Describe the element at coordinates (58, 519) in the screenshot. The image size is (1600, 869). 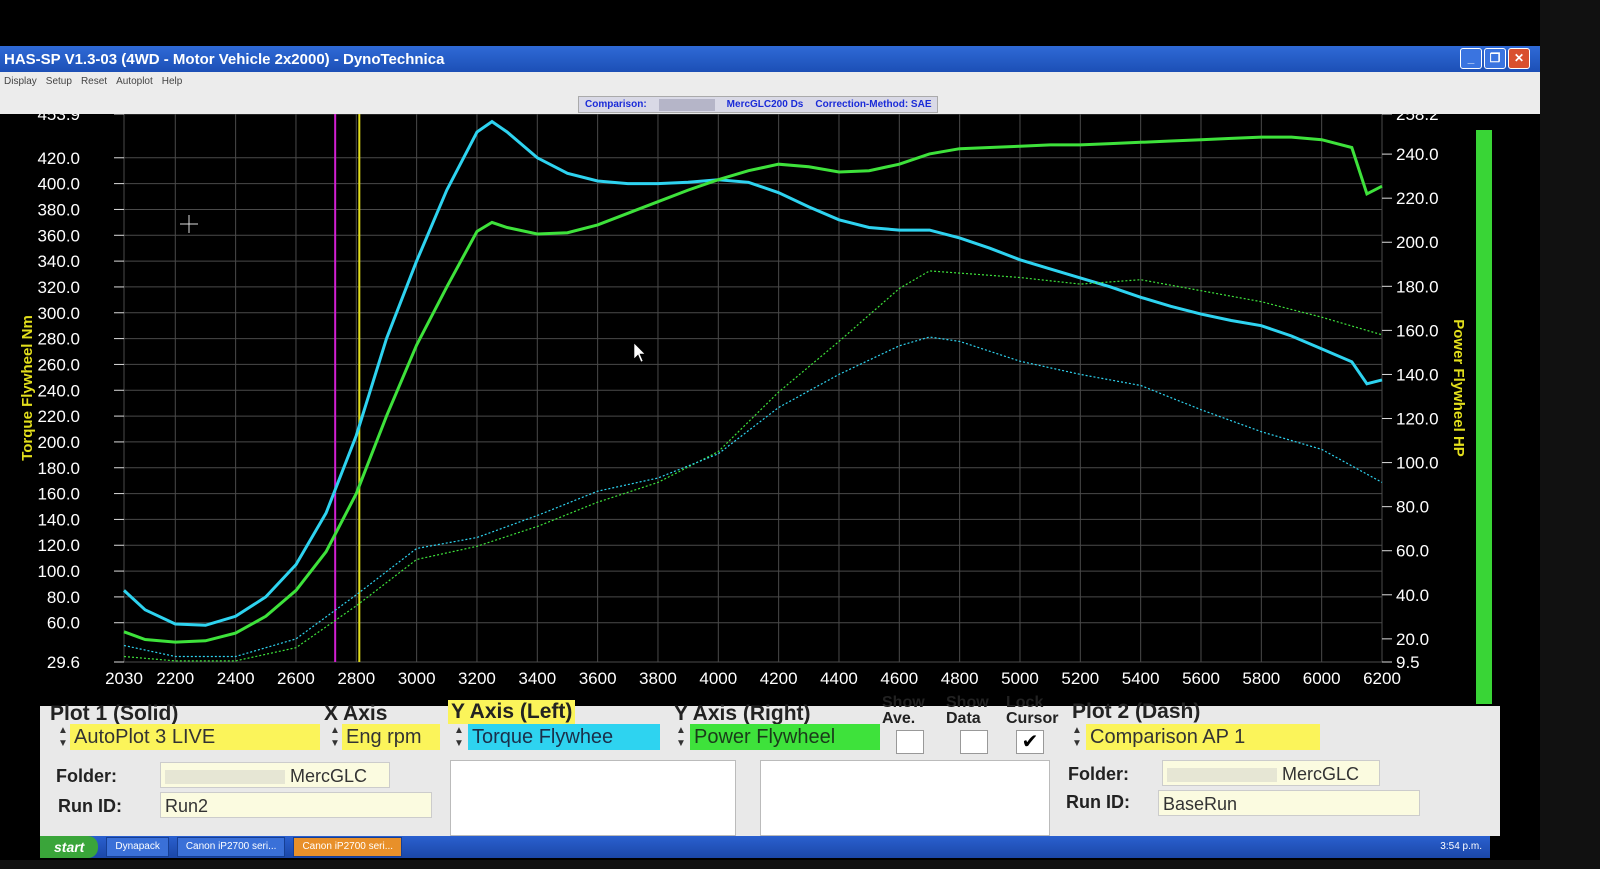
I see `y-left-tick-label: 140.0` at that location.